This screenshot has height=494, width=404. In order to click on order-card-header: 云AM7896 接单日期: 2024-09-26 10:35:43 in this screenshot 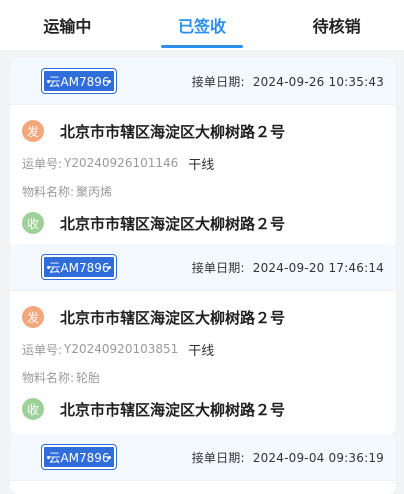, I will do `click(203, 81)`.